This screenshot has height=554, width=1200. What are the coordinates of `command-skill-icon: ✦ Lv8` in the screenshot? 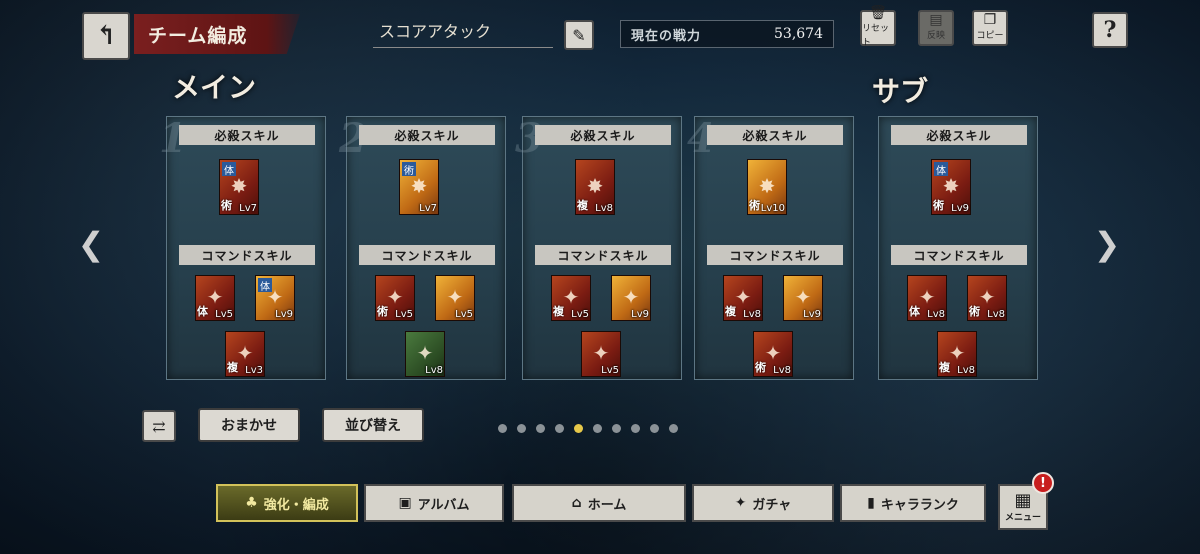 It's located at (425, 354).